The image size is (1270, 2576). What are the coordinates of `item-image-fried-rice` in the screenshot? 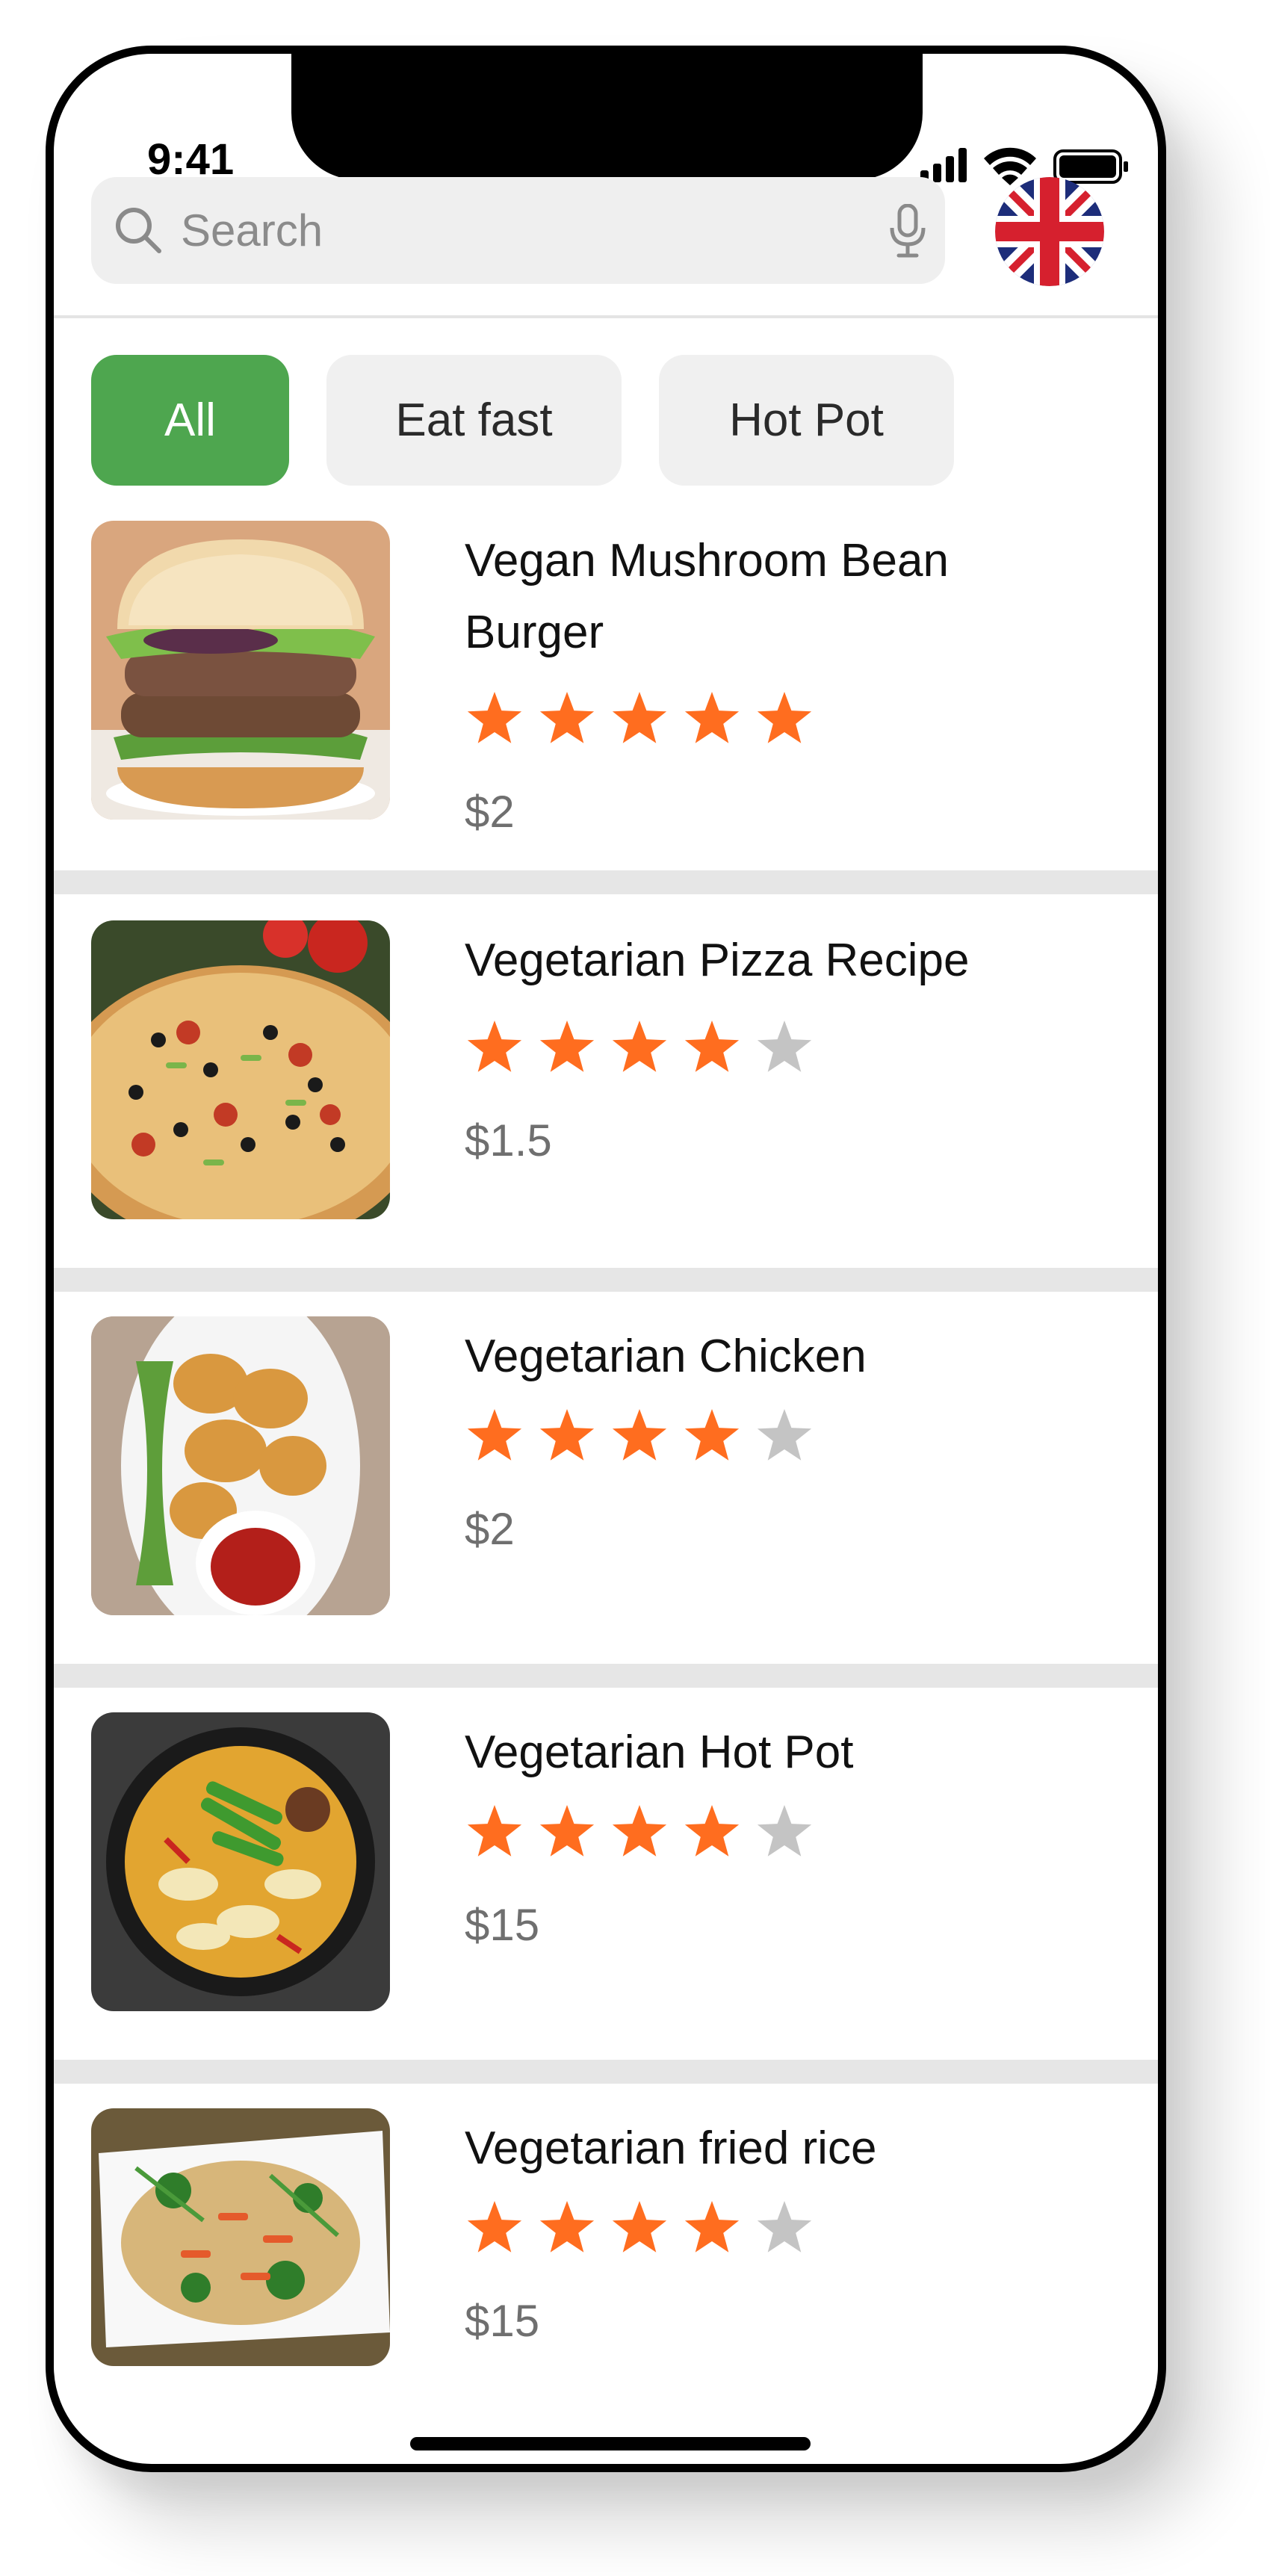 It's located at (241, 2237).